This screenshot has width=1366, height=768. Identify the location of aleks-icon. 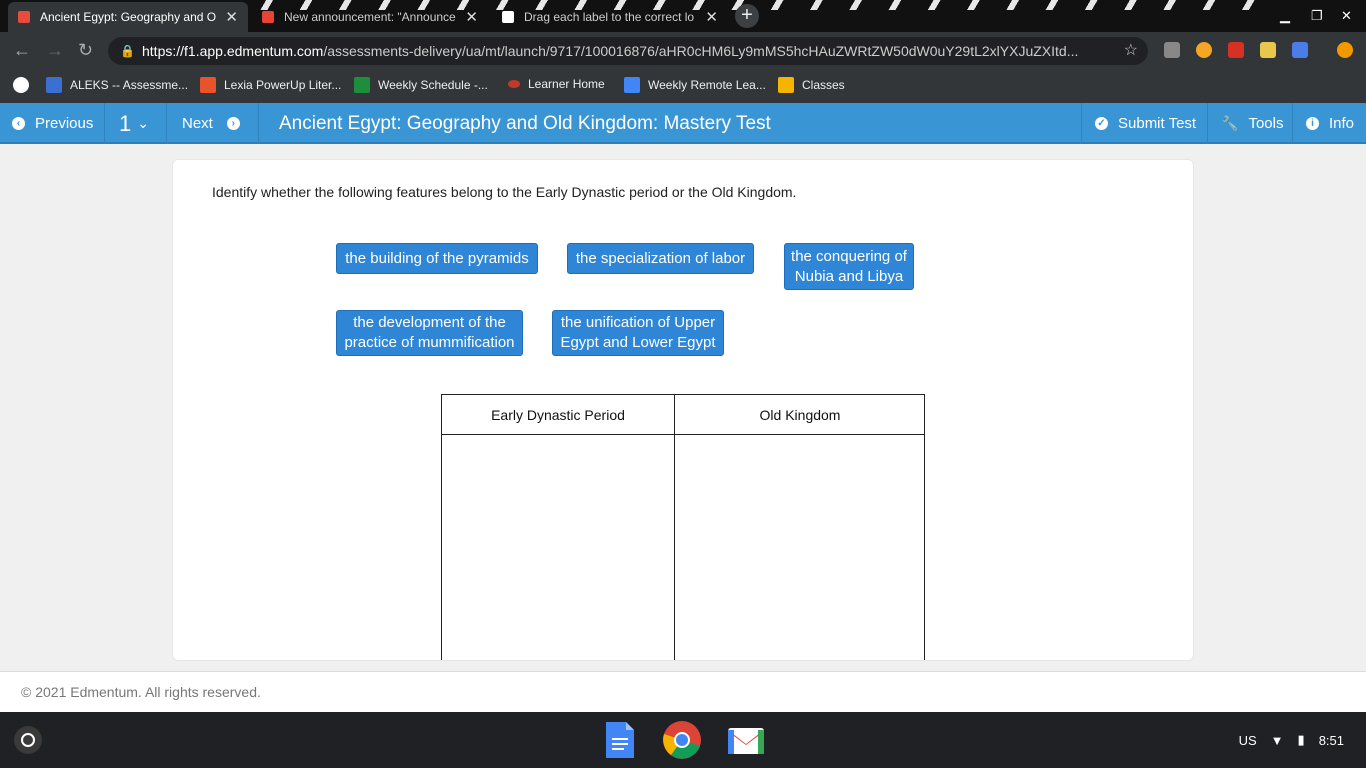
(54, 85).